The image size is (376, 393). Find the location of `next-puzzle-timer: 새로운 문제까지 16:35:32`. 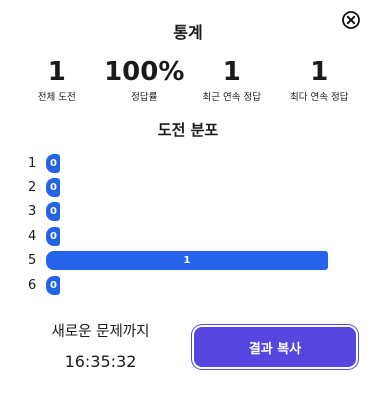

next-puzzle-timer: 새로운 문제까지 16:35:32 is located at coordinates (100, 347).